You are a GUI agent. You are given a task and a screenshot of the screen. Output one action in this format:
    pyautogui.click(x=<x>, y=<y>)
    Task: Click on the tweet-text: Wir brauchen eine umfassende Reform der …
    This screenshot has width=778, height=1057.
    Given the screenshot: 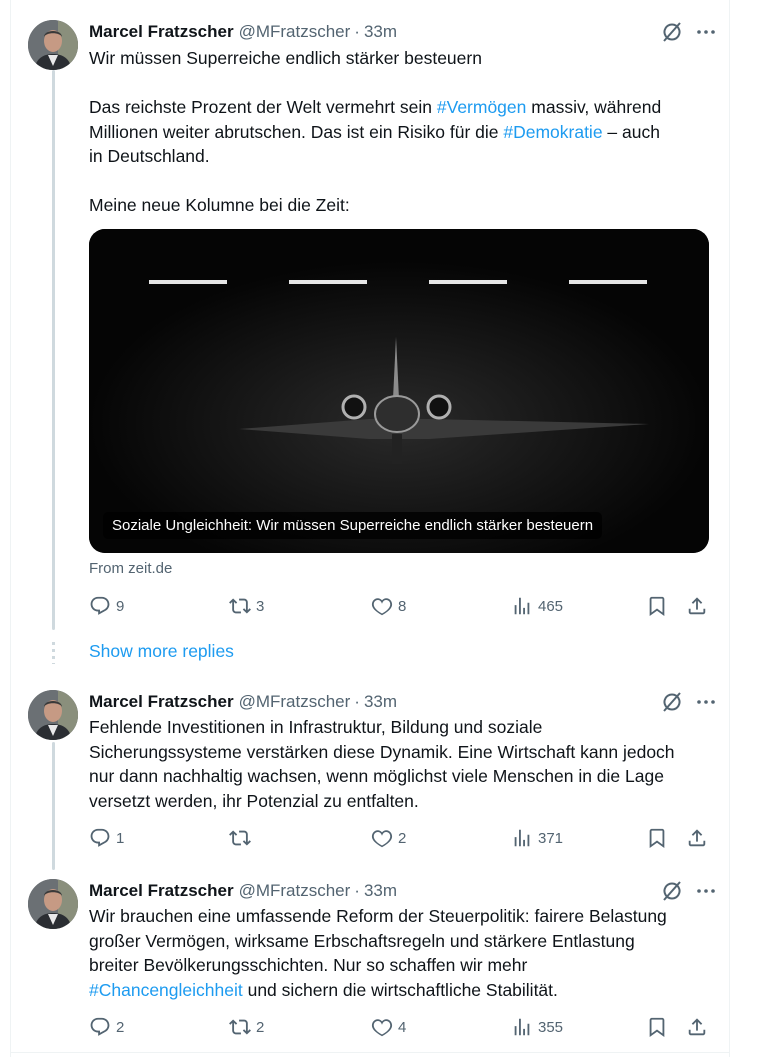 What is the action you would take?
    pyautogui.click(x=398, y=953)
    